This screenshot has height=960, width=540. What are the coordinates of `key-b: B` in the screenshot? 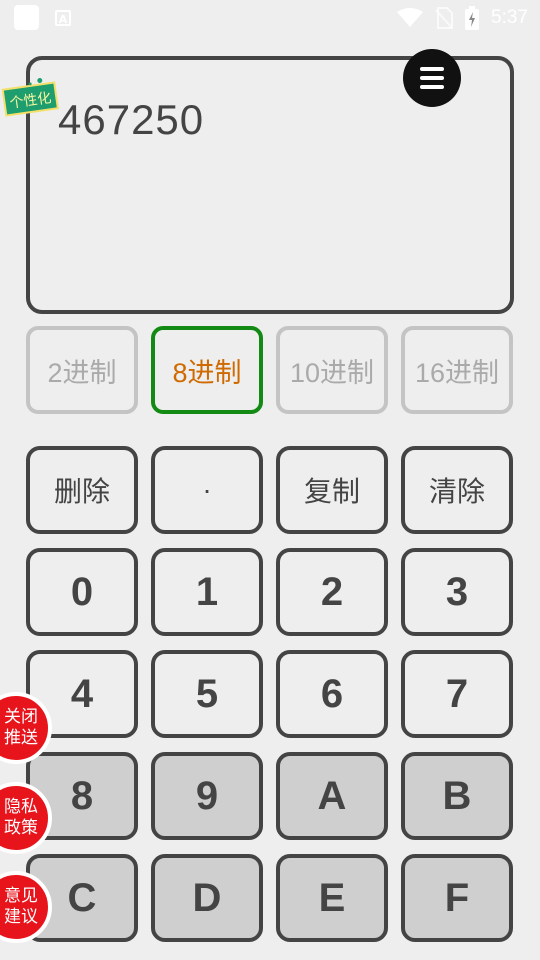 It's located at (457, 796).